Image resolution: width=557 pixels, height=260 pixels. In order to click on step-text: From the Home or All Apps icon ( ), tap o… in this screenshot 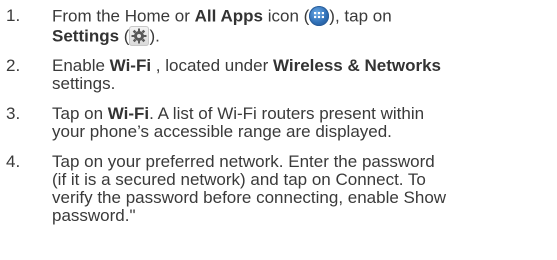, I will do `click(302, 26)`.